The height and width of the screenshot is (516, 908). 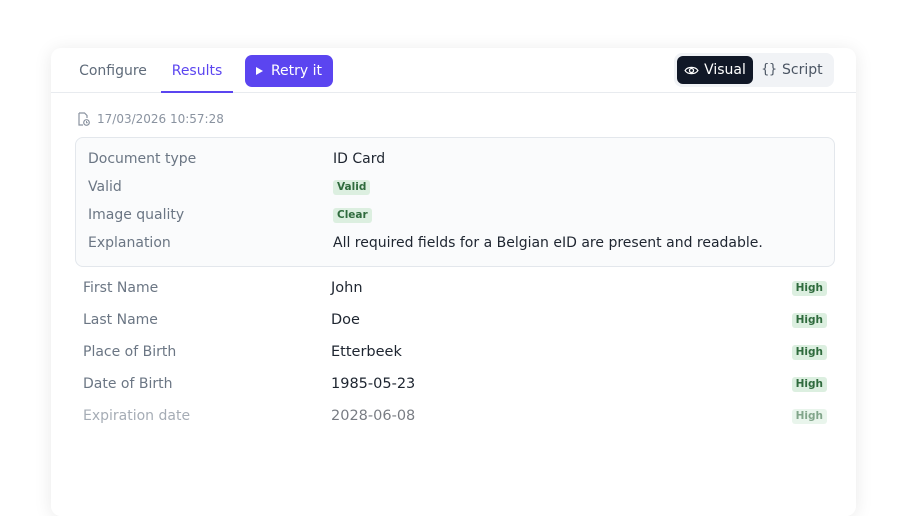 I want to click on field-row: First Name John High, so click(x=455, y=288).